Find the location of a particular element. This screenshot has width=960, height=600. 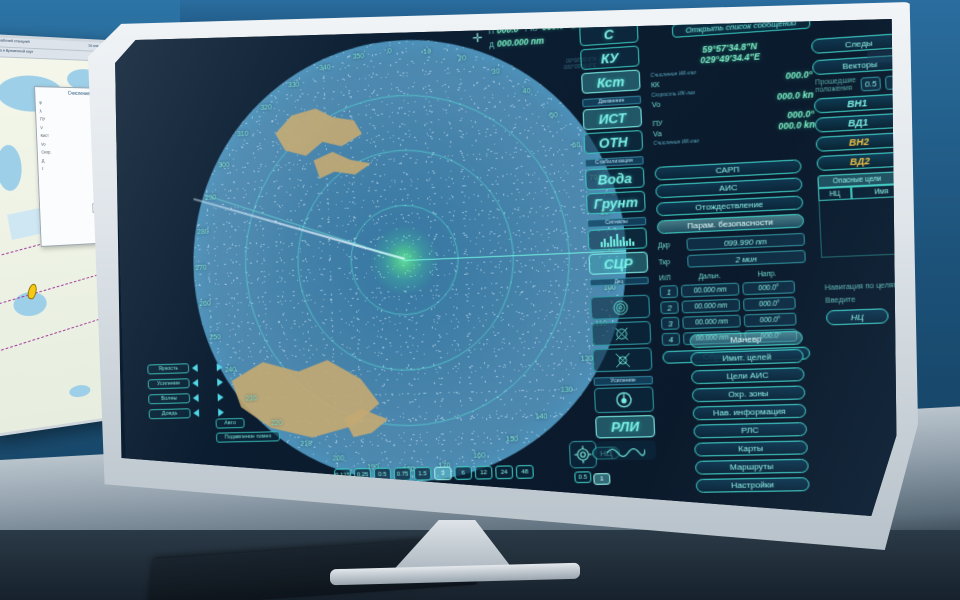

menu-button-6: Карты is located at coordinates (751, 448).